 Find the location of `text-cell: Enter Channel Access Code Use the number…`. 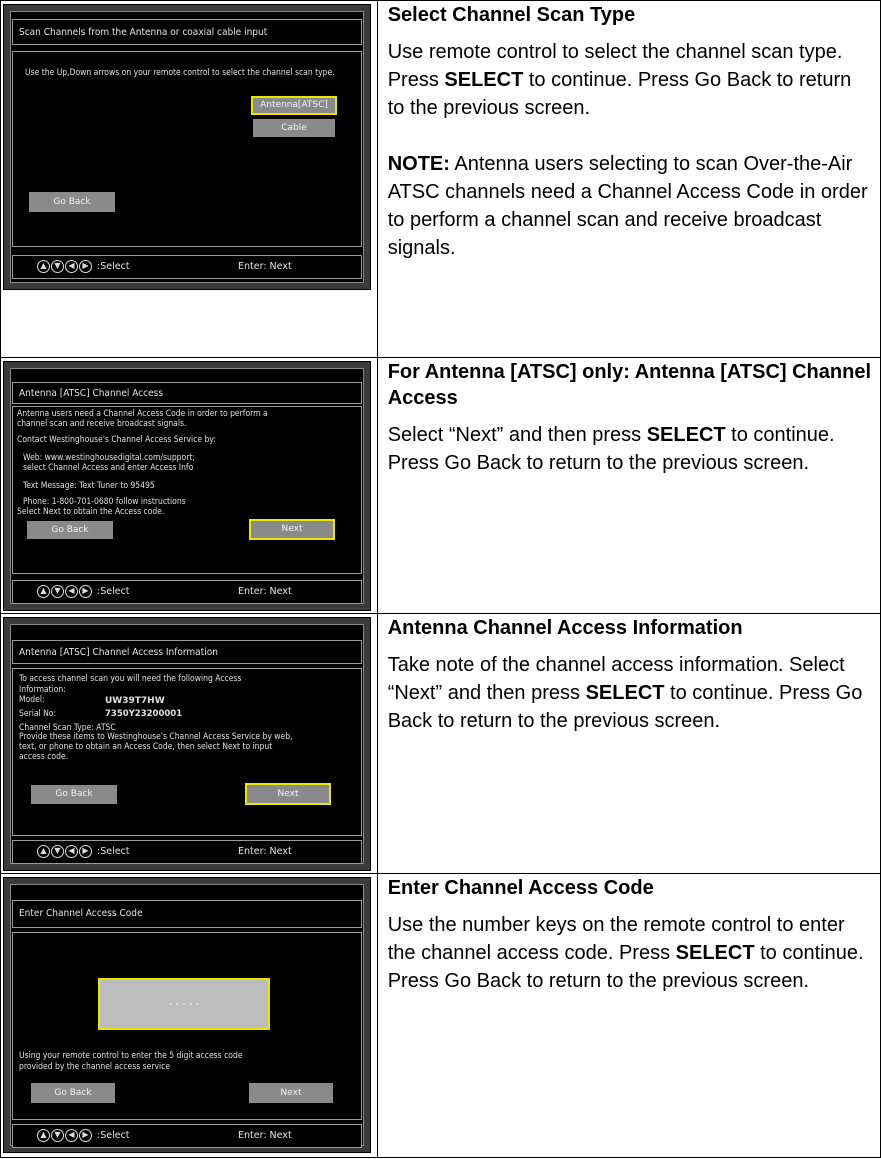

text-cell: Enter Channel Access Code Use the number… is located at coordinates (628, 1015).